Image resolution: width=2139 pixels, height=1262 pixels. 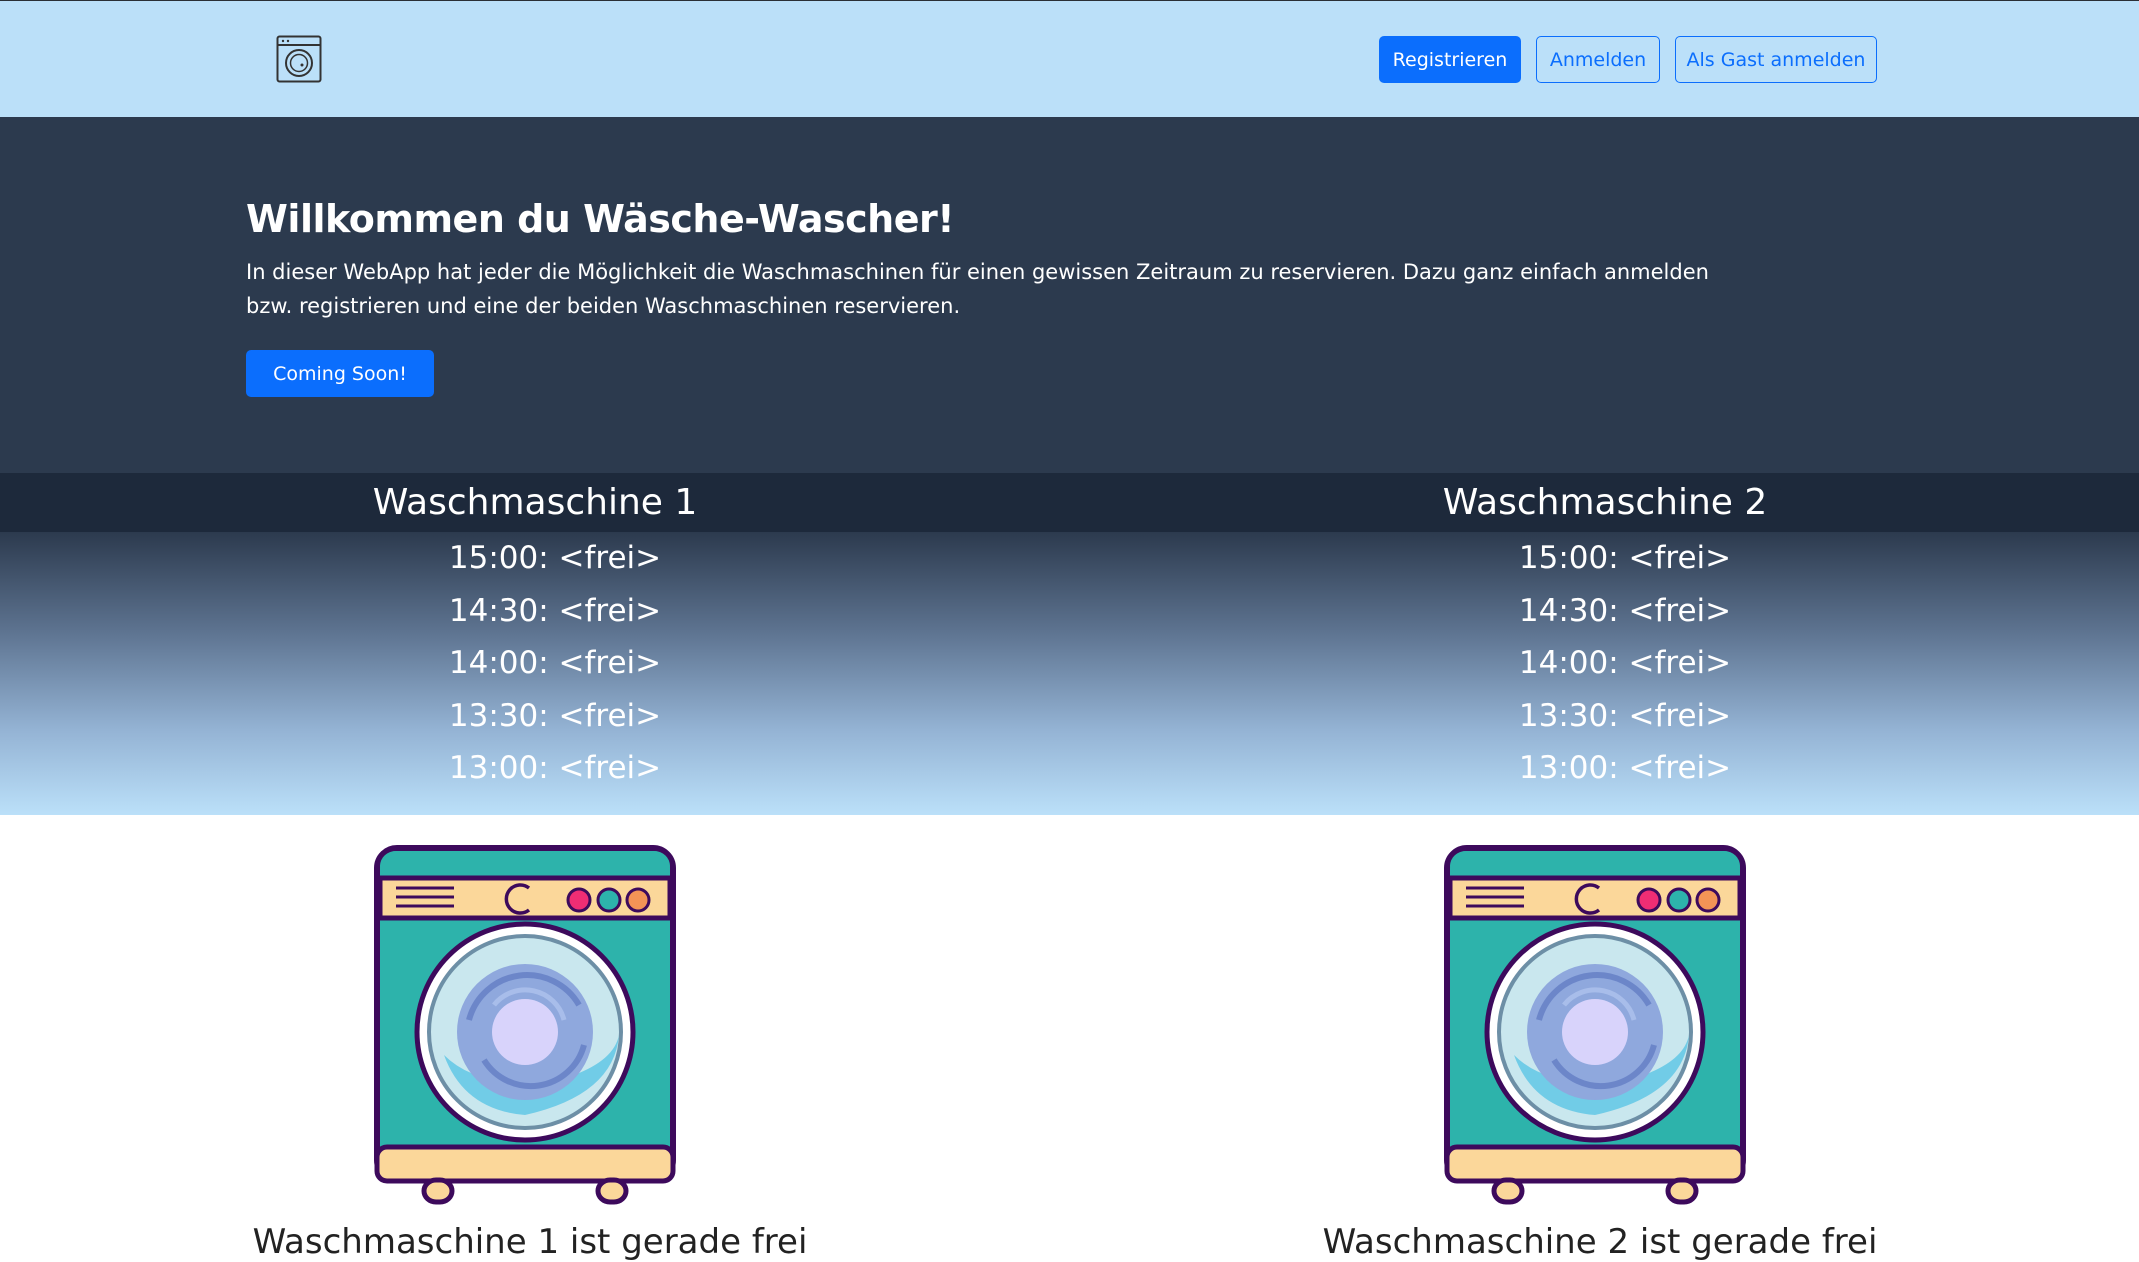 What do you see at coordinates (1598, 59) in the screenshot?
I see `login-button: Anmelden` at bounding box center [1598, 59].